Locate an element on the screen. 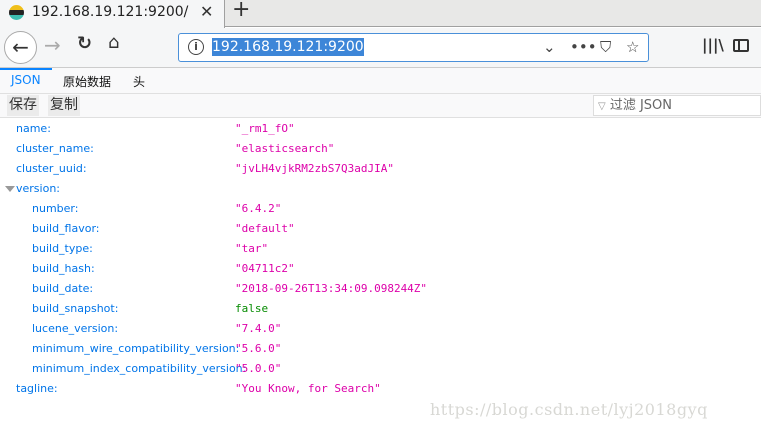 The height and width of the screenshot is (431, 761). tab-strip: 192.168.19.121:9200/ ✕ + is located at coordinates (380, 14).